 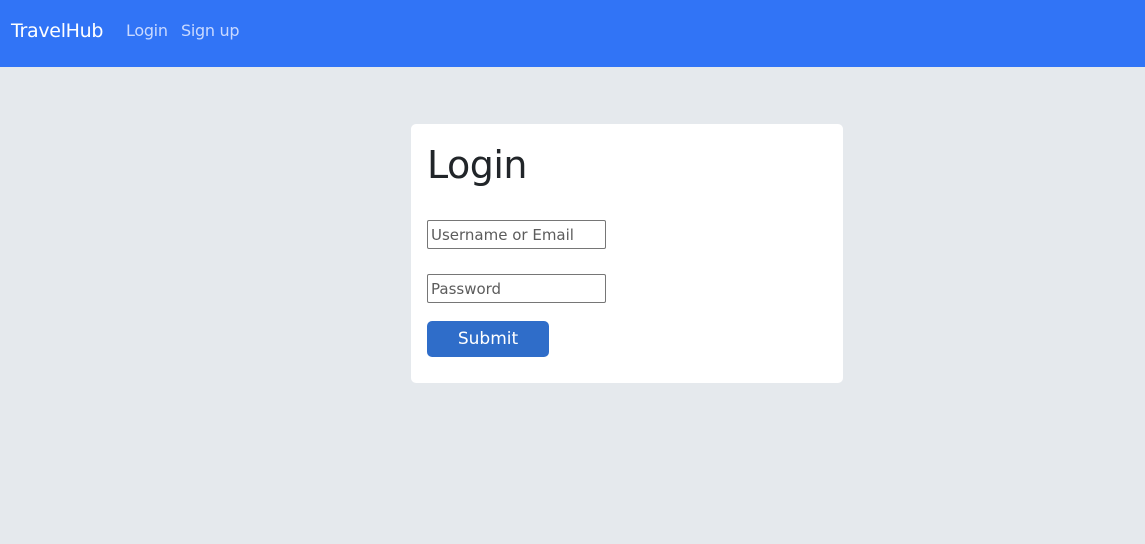 I want to click on submit-button: Submit, so click(x=488, y=339).